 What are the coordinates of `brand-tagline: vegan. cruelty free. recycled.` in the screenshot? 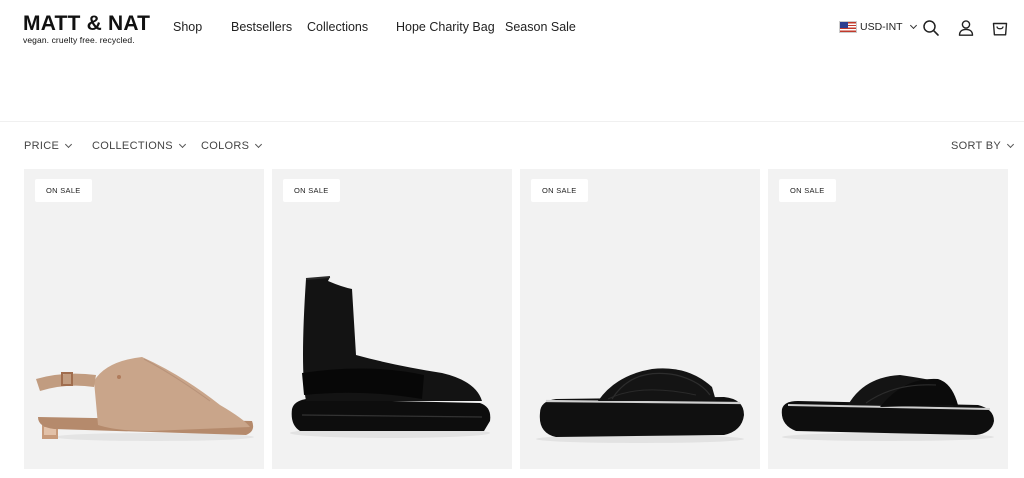 It's located at (79, 40).